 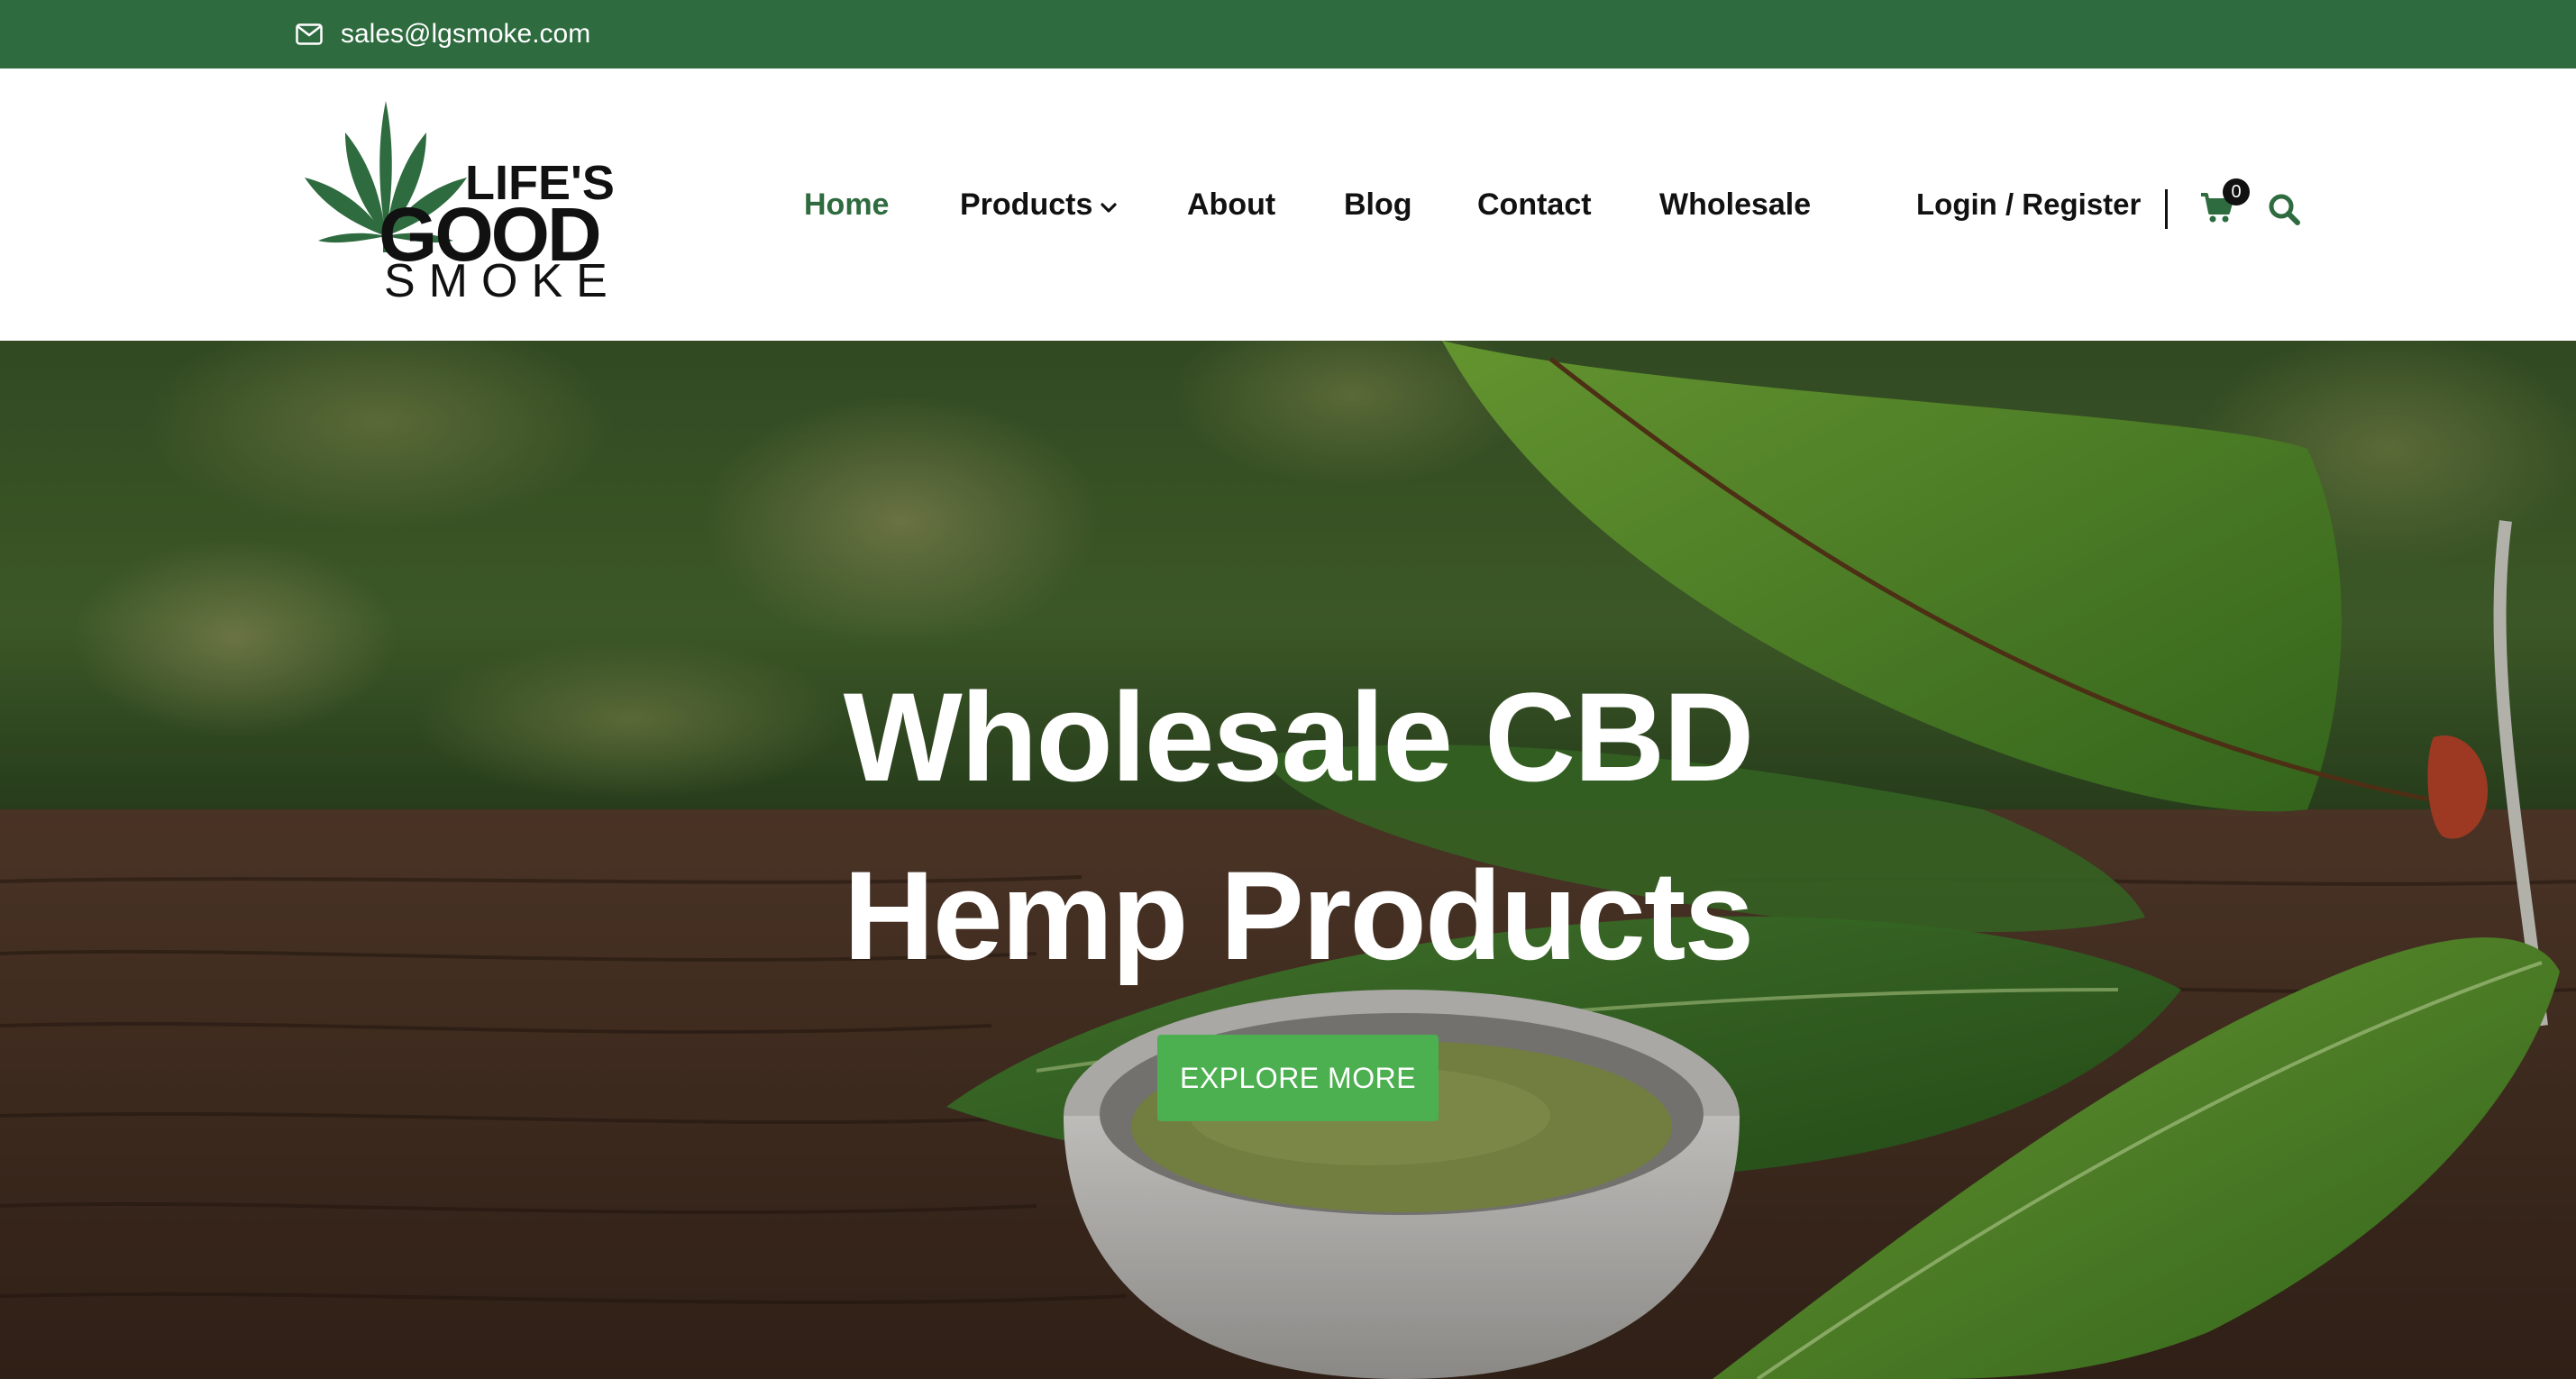 I want to click on hero-title-line1: Wholesale CBD, so click(x=1299, y=737).